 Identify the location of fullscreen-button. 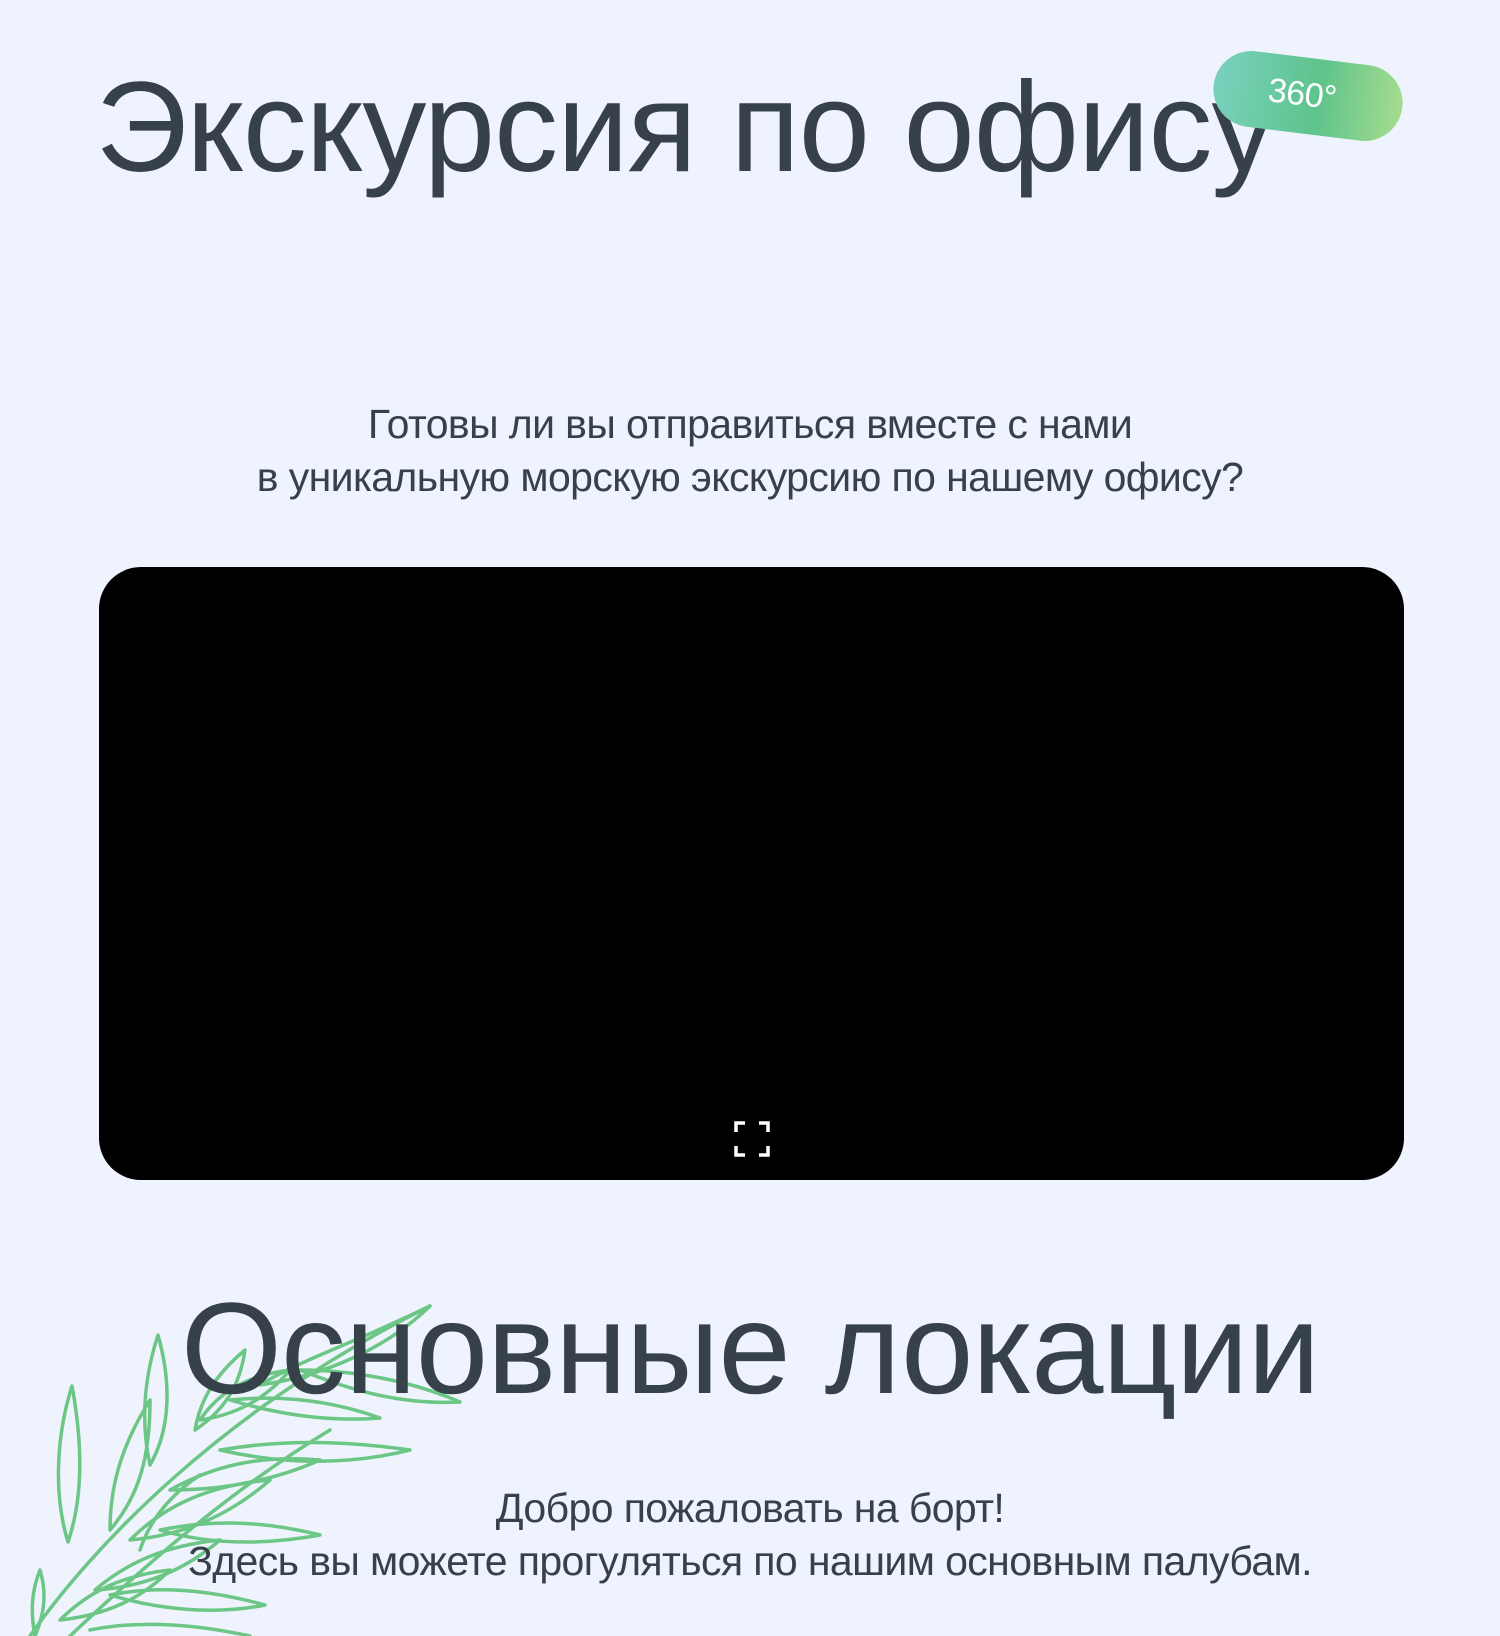
(752, 1139).